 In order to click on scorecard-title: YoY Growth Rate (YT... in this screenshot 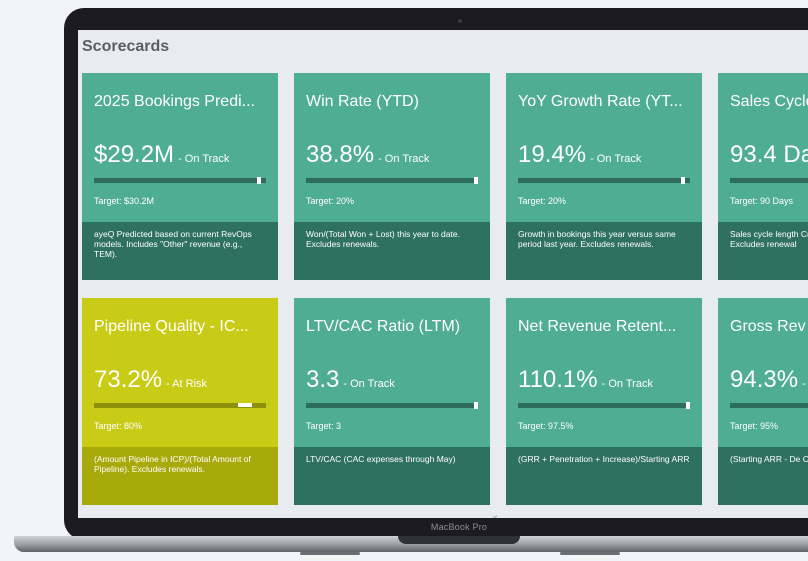, I will do `click(600, 101)`.